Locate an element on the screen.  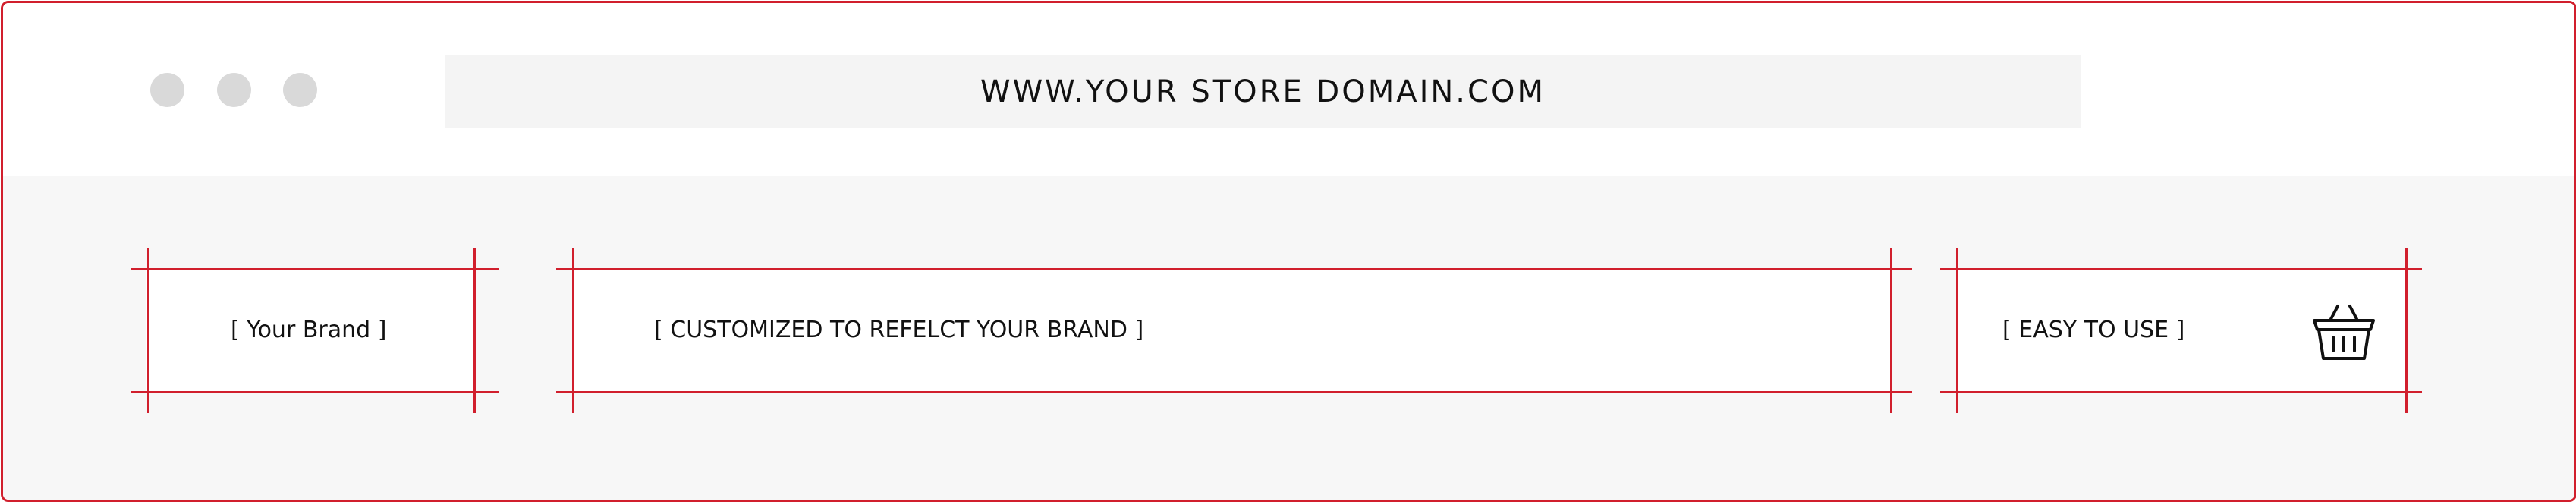
basket-icon is located at coordinates (2344, 333).